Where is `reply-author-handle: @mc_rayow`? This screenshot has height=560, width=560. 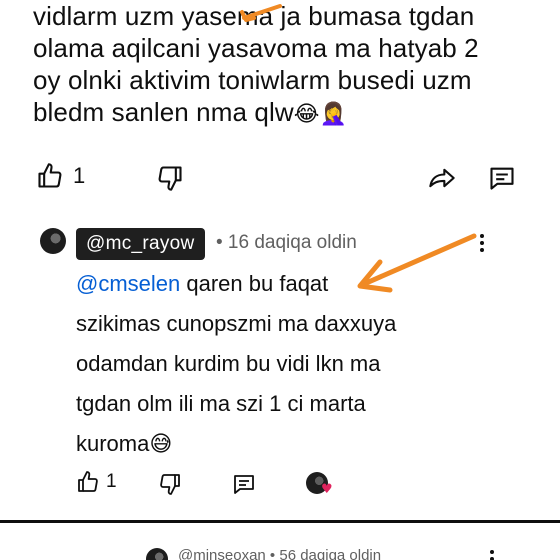 reply-author-handle: @mc_rayow is located at coordinates (140, 244).